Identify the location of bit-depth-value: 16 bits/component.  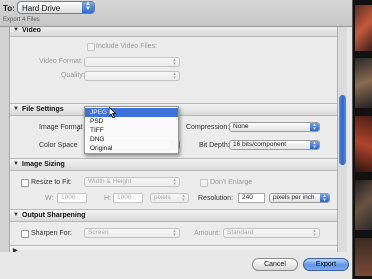
(260, 144).